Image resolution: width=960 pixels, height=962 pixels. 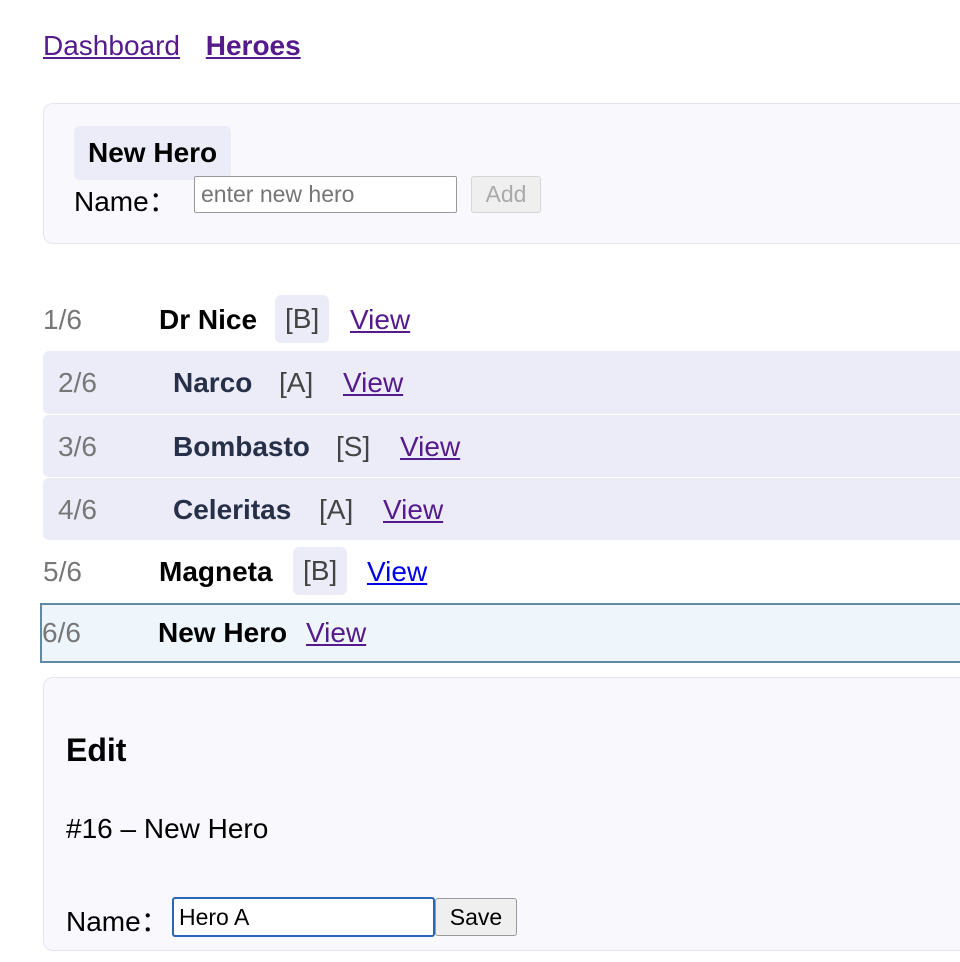 I want to click on nav-dashboard-link: Dashboard, so click(x=111, y=45).